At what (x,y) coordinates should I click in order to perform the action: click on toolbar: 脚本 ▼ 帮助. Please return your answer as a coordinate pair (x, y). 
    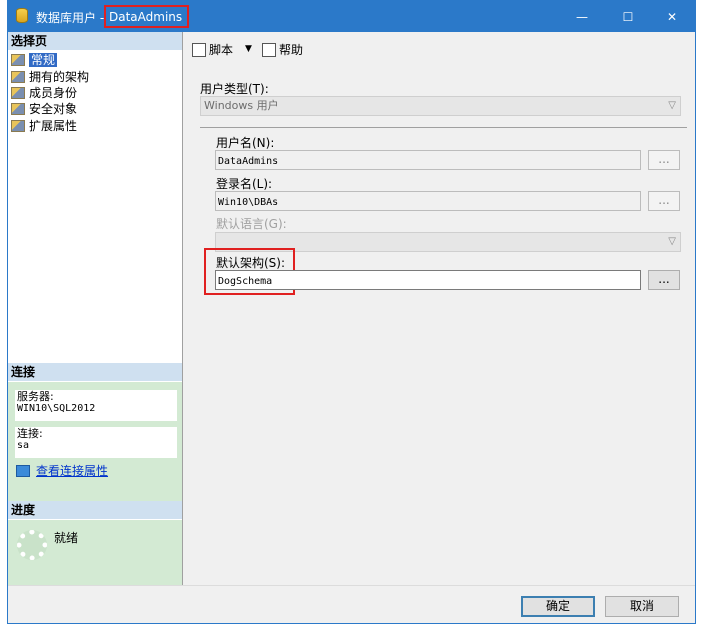
    Looking at the image, I should click on (439, 49).